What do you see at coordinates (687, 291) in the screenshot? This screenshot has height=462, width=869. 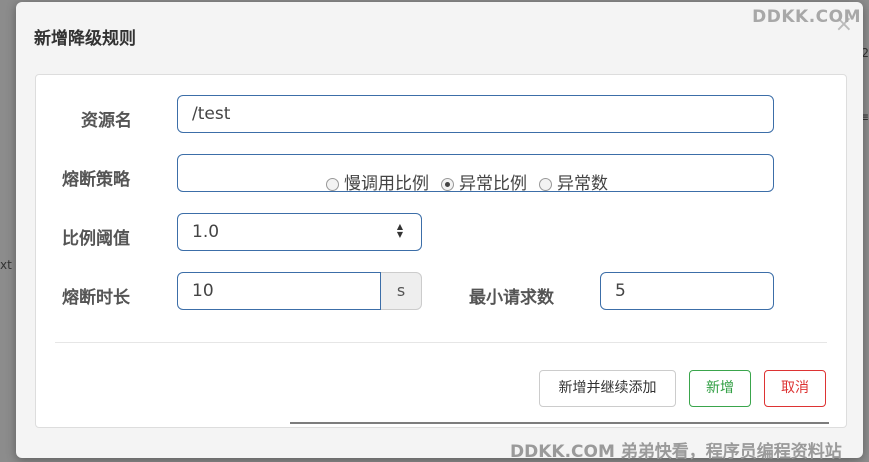 I see `min-request-input: 5` at bounding box center [687, 291].